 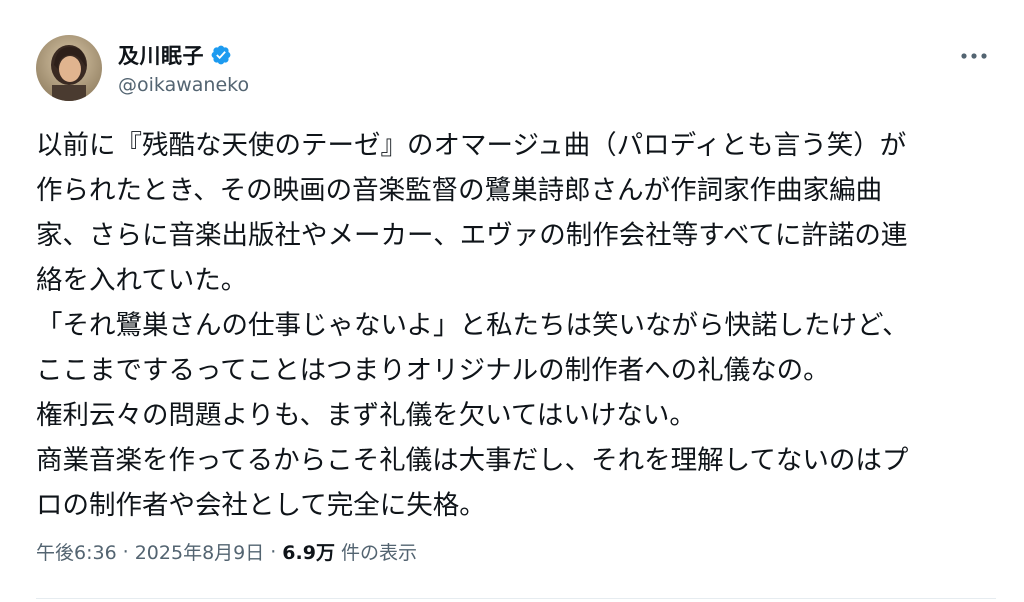 I want to click on tweet-text-line: ここまでするってことはつまりオリジナルの制作者への礼儀なの。, so click(x=433, y=370).